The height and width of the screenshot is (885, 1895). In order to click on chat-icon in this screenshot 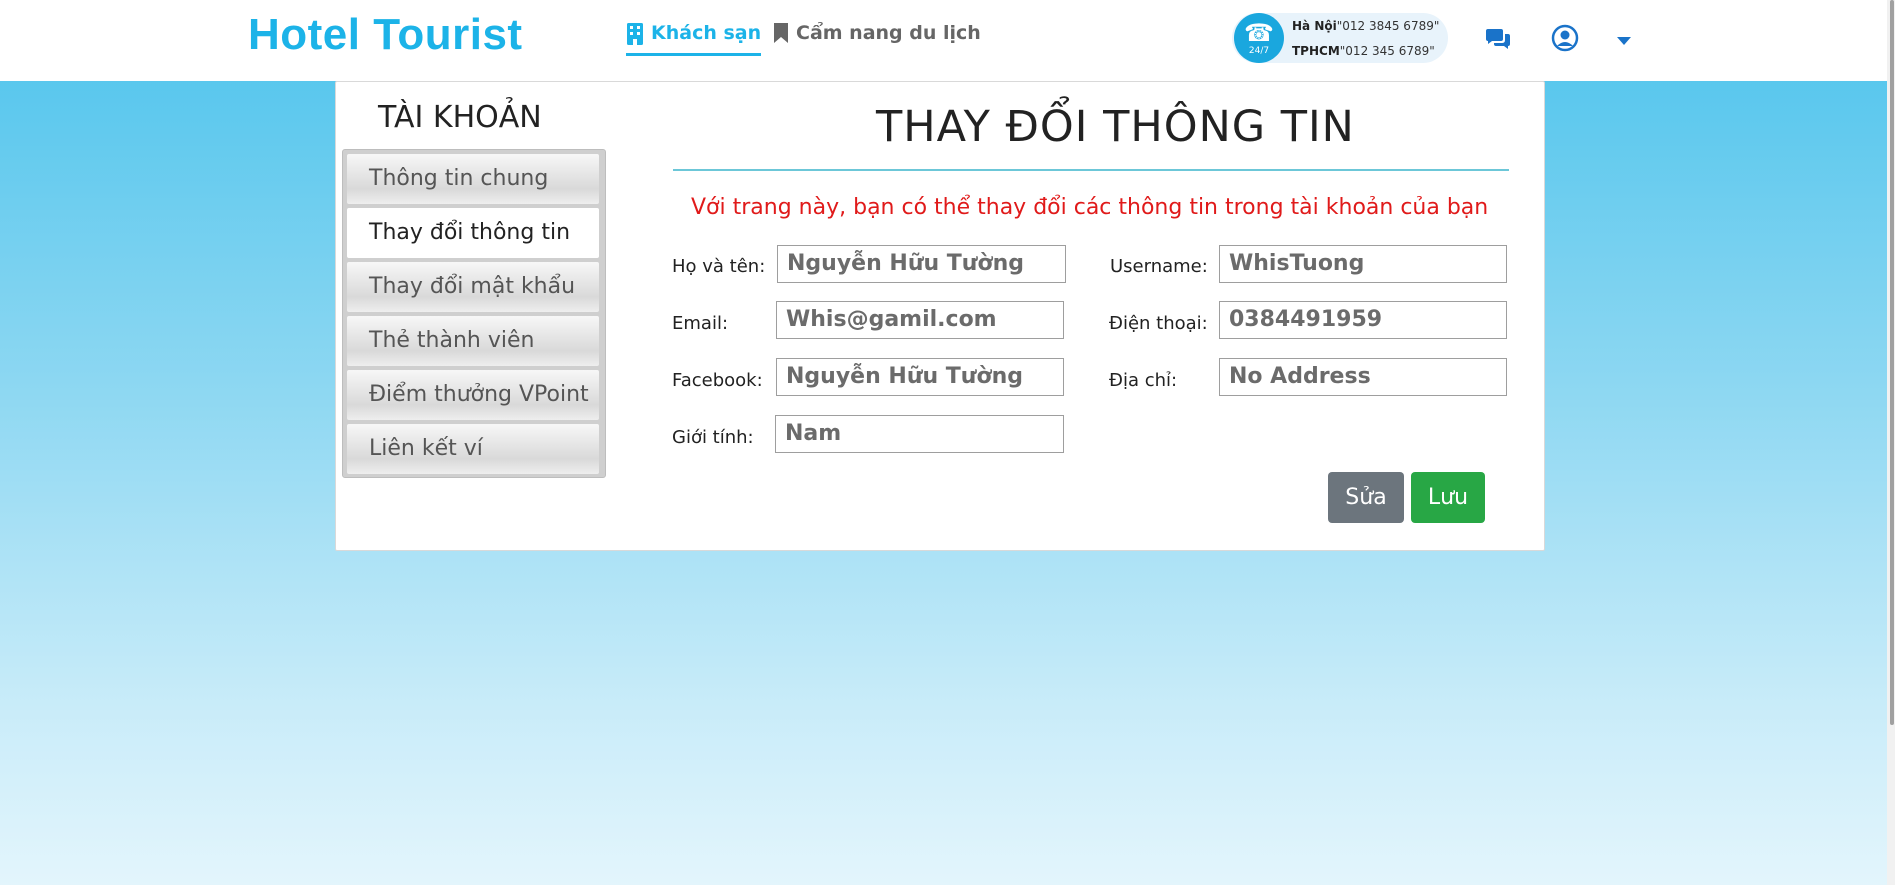, I will do `click(1498, 40)`.